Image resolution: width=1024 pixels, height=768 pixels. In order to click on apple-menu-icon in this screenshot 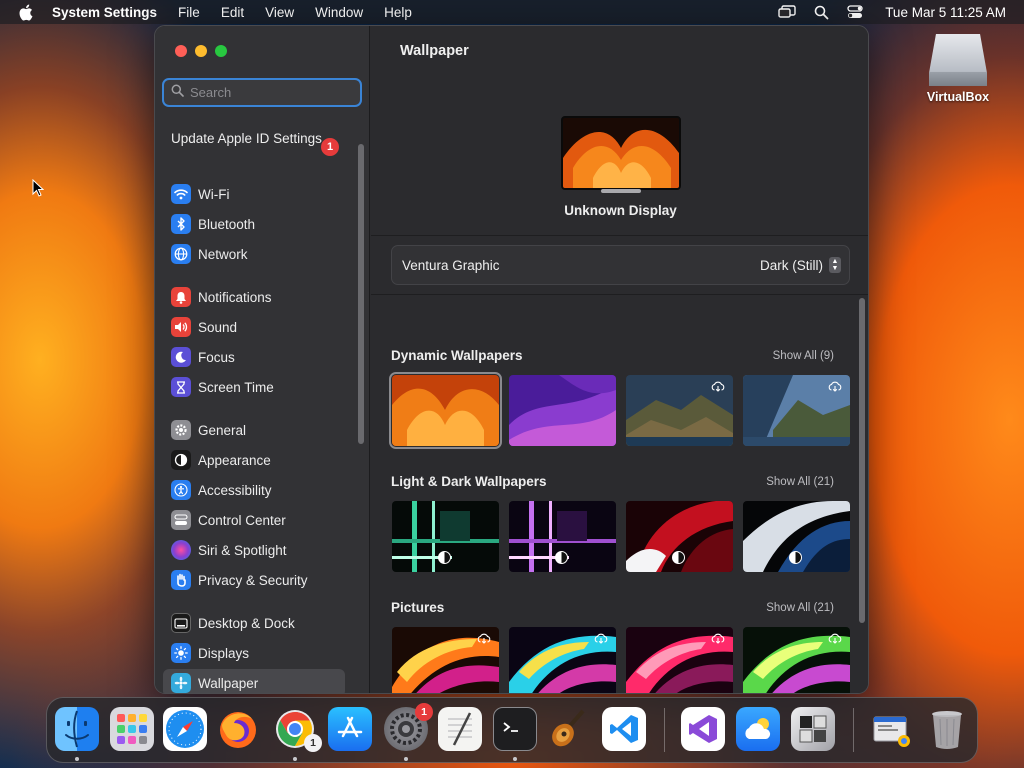, I will do `click(27, 12)`.